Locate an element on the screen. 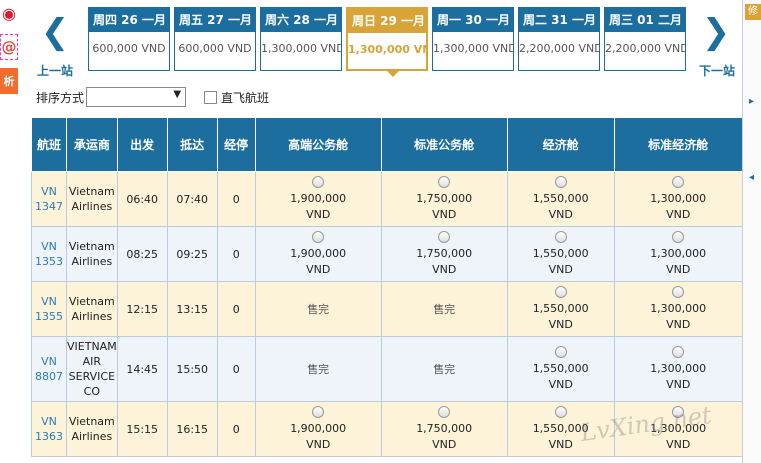 This screenshot has width=761, height=463. flight-number: VN 1347 is located at coordinates (49, 199).